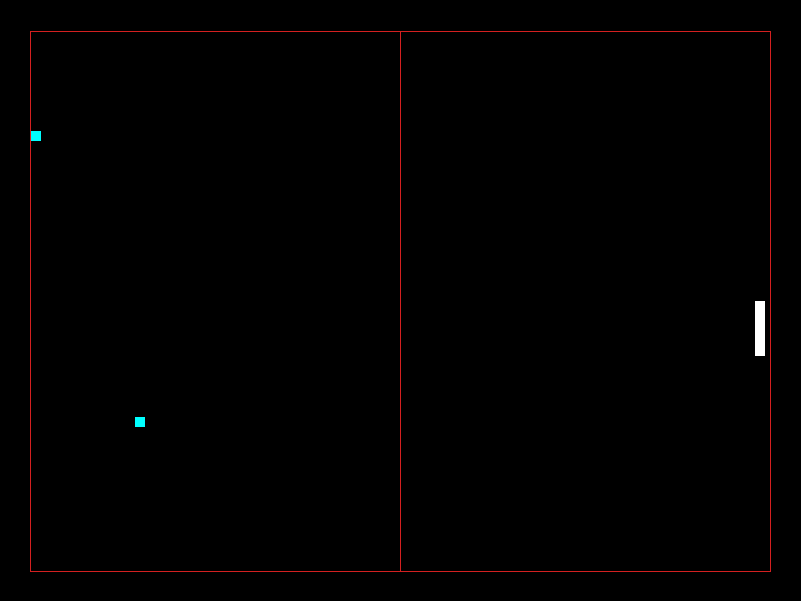 This screenshot has width=801, height=601. Describe the element at coordinates (760, 328) in the screenshot. I see `player-paddle` at that location.